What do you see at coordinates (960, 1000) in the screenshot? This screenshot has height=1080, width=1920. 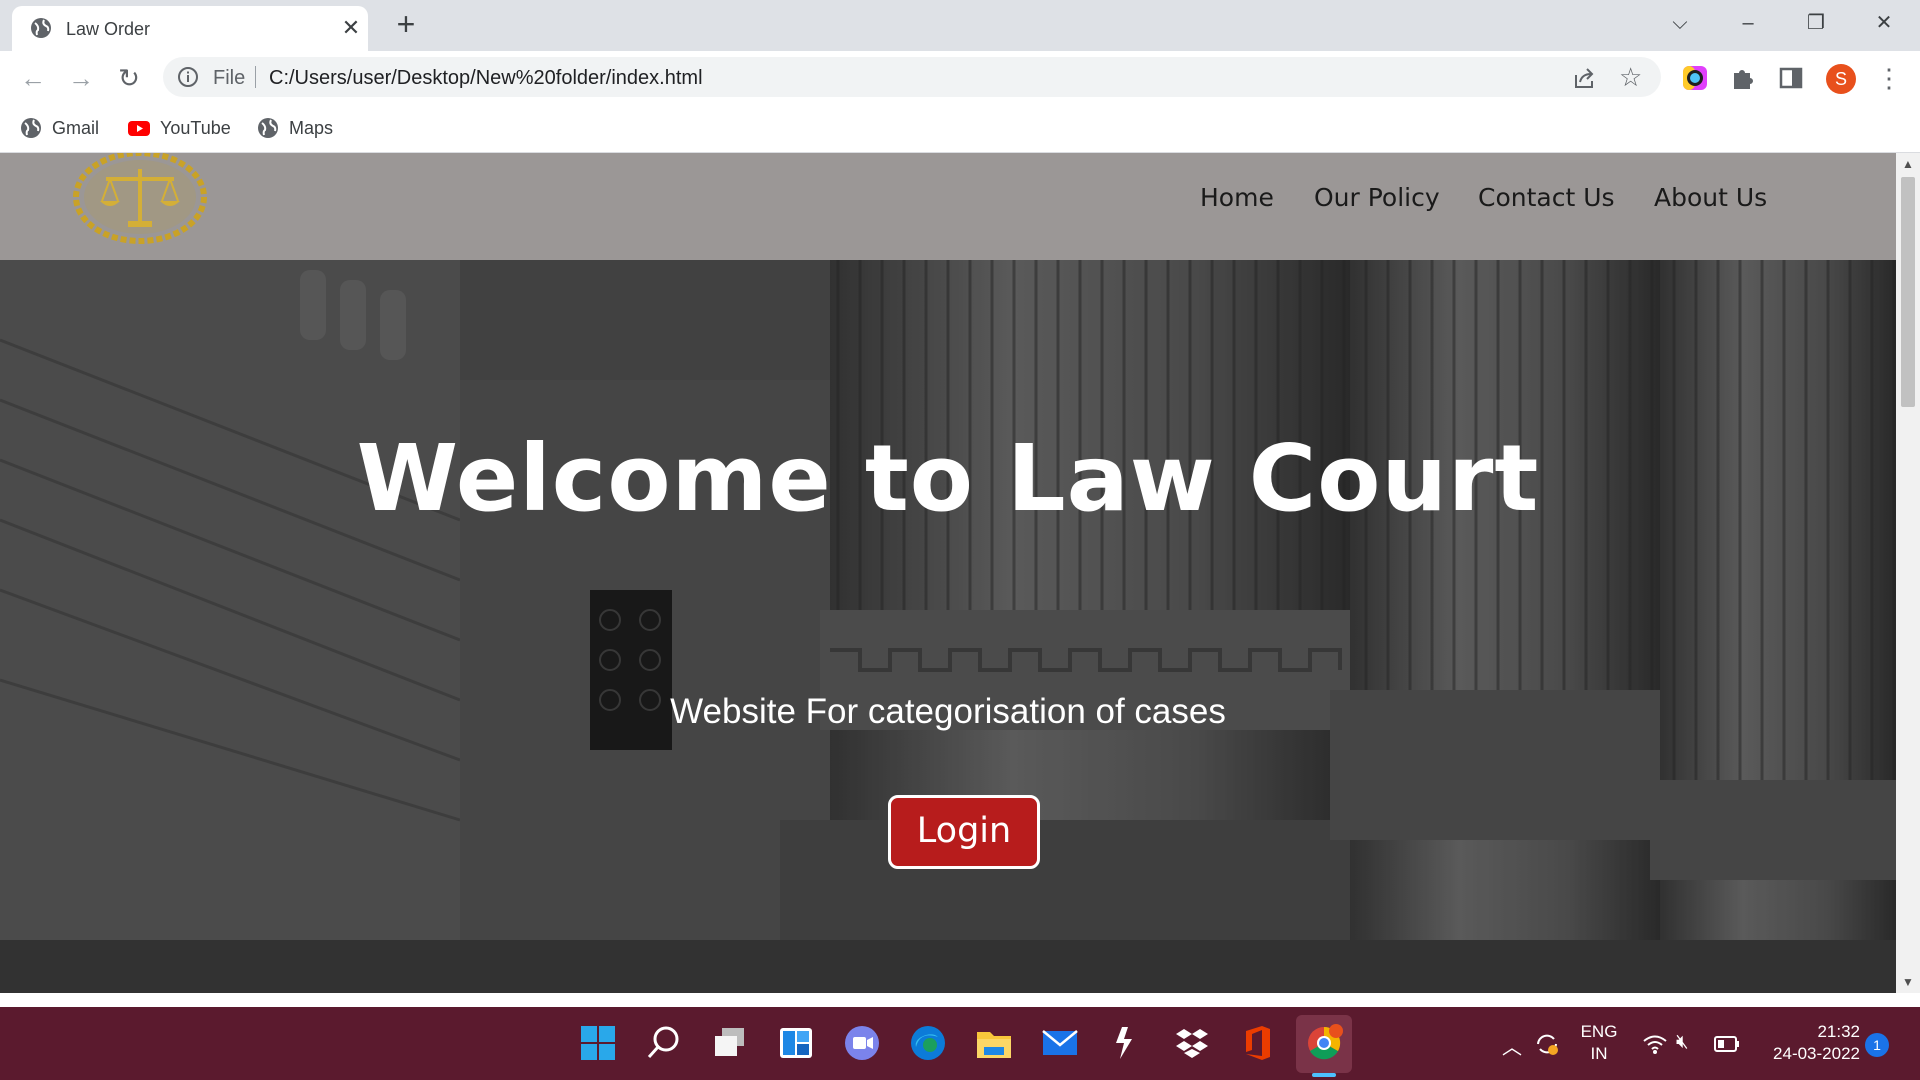 I see `page-bottom-strip` at bounding box center [960, 1000].